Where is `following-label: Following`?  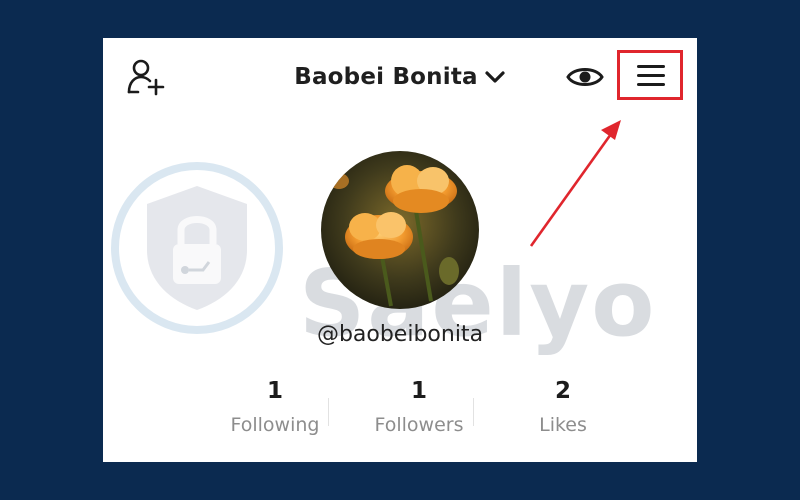 following-label: Following is located at coordinates (275, 425).